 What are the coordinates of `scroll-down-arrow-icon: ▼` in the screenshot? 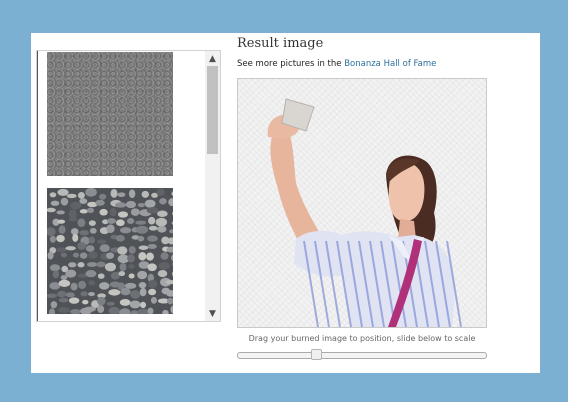 It's located at (212, 313).